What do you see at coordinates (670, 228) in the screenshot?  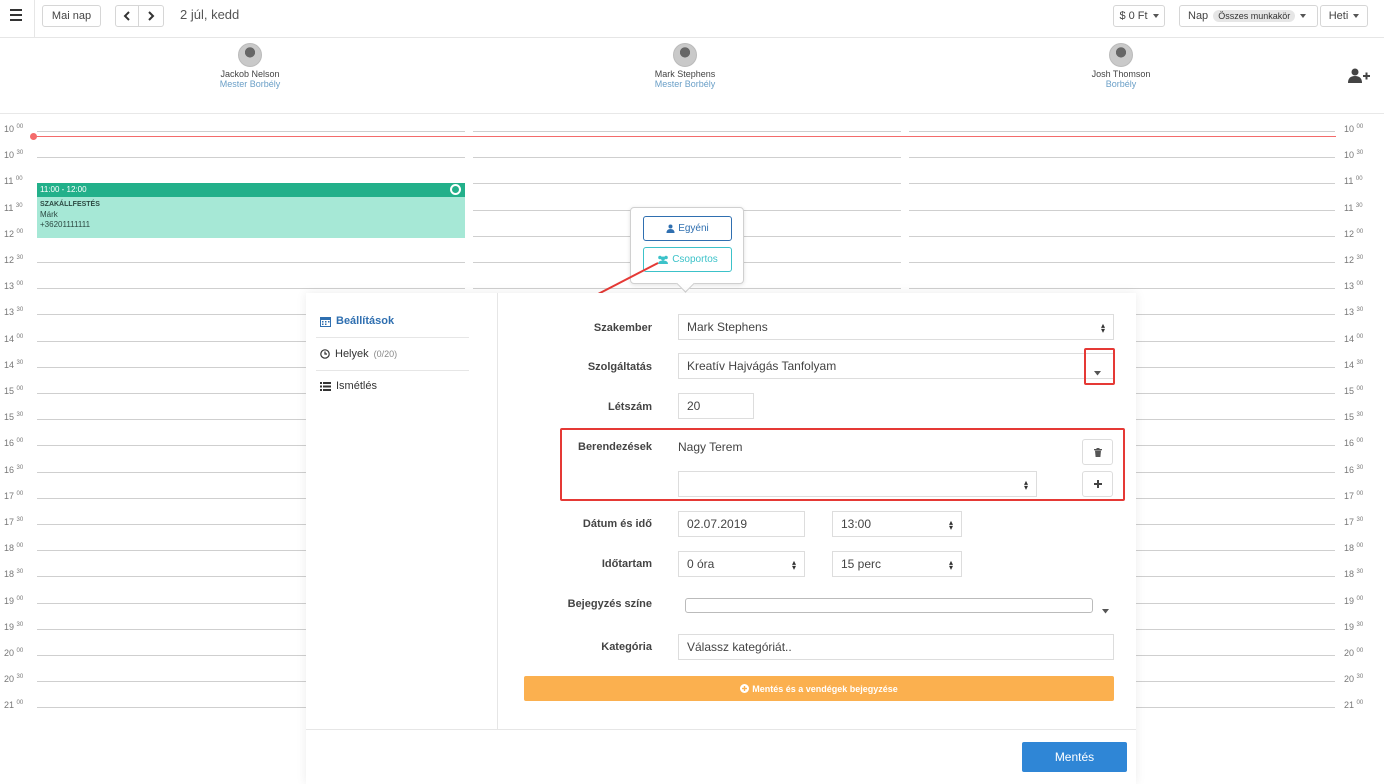 I see `user-icon` at bounding box center [670, 228].